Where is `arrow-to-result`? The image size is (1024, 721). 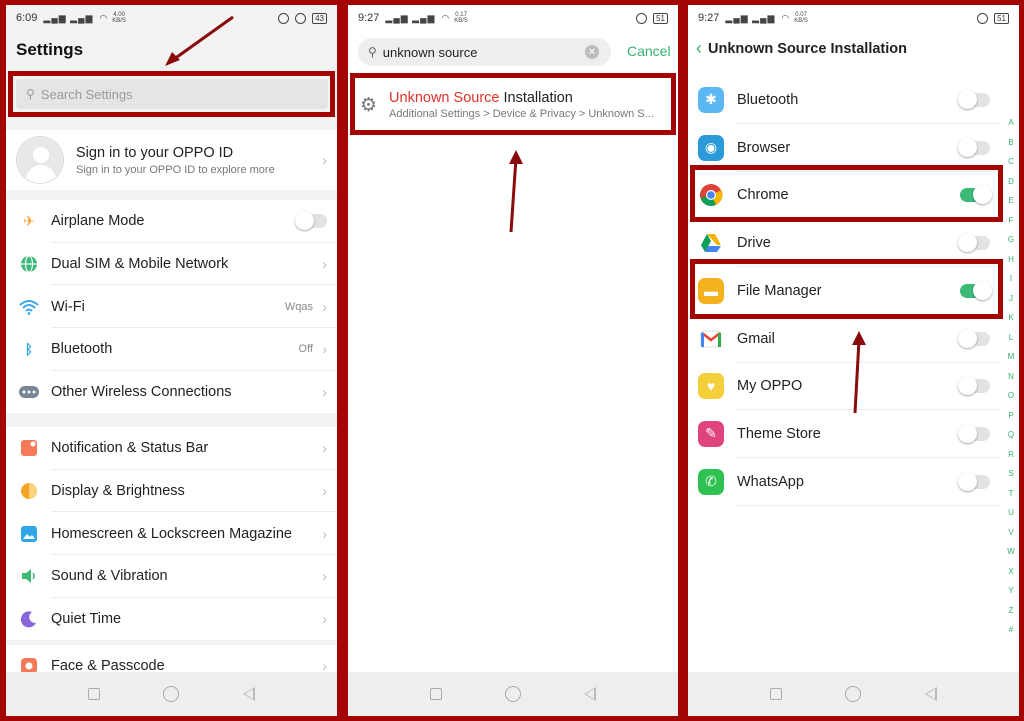
arrow-to-result is located at coordinates (516, 191).